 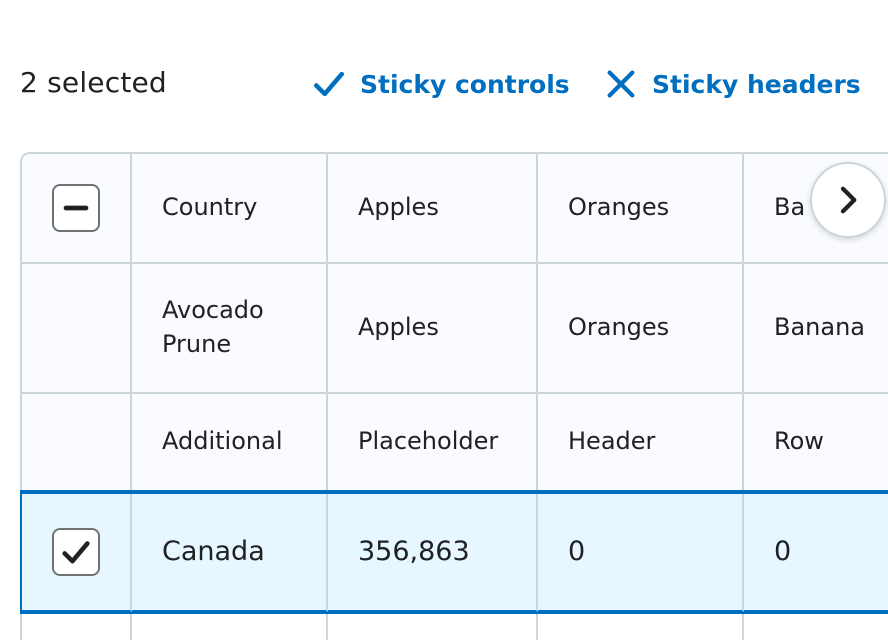 I want to click on header-cell: Avocado Prune, so click(x=230, y=329).